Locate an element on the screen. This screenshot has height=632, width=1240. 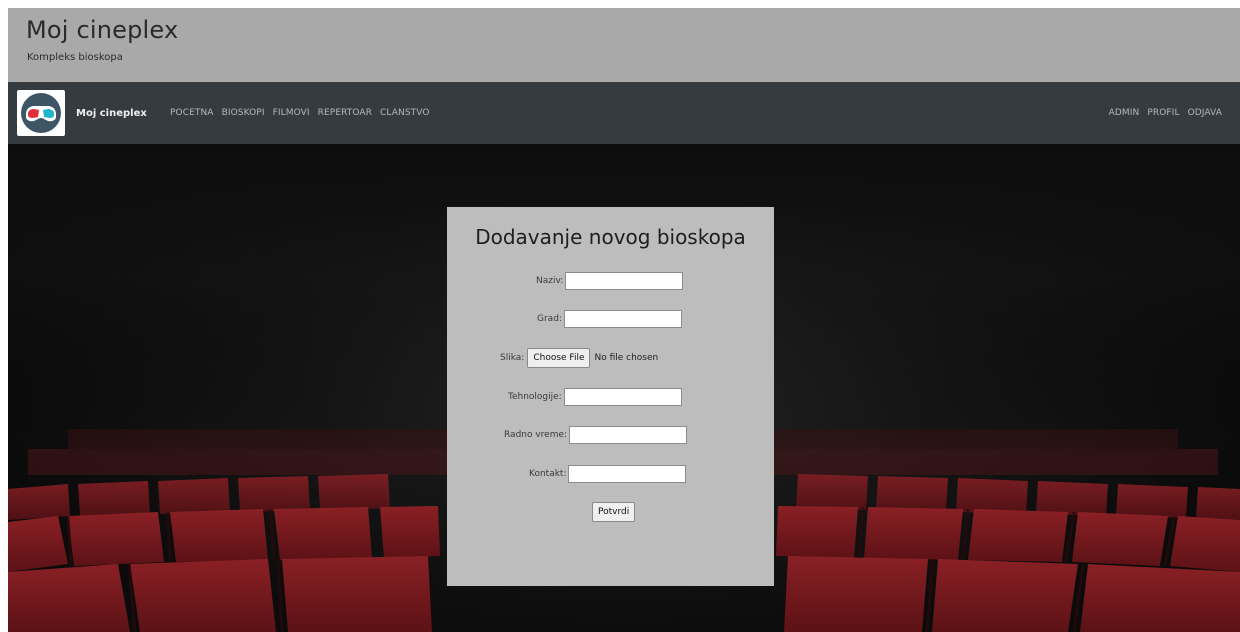
nav-link-clanstvo: CLANSTVO is located at coordinates (405, 113).